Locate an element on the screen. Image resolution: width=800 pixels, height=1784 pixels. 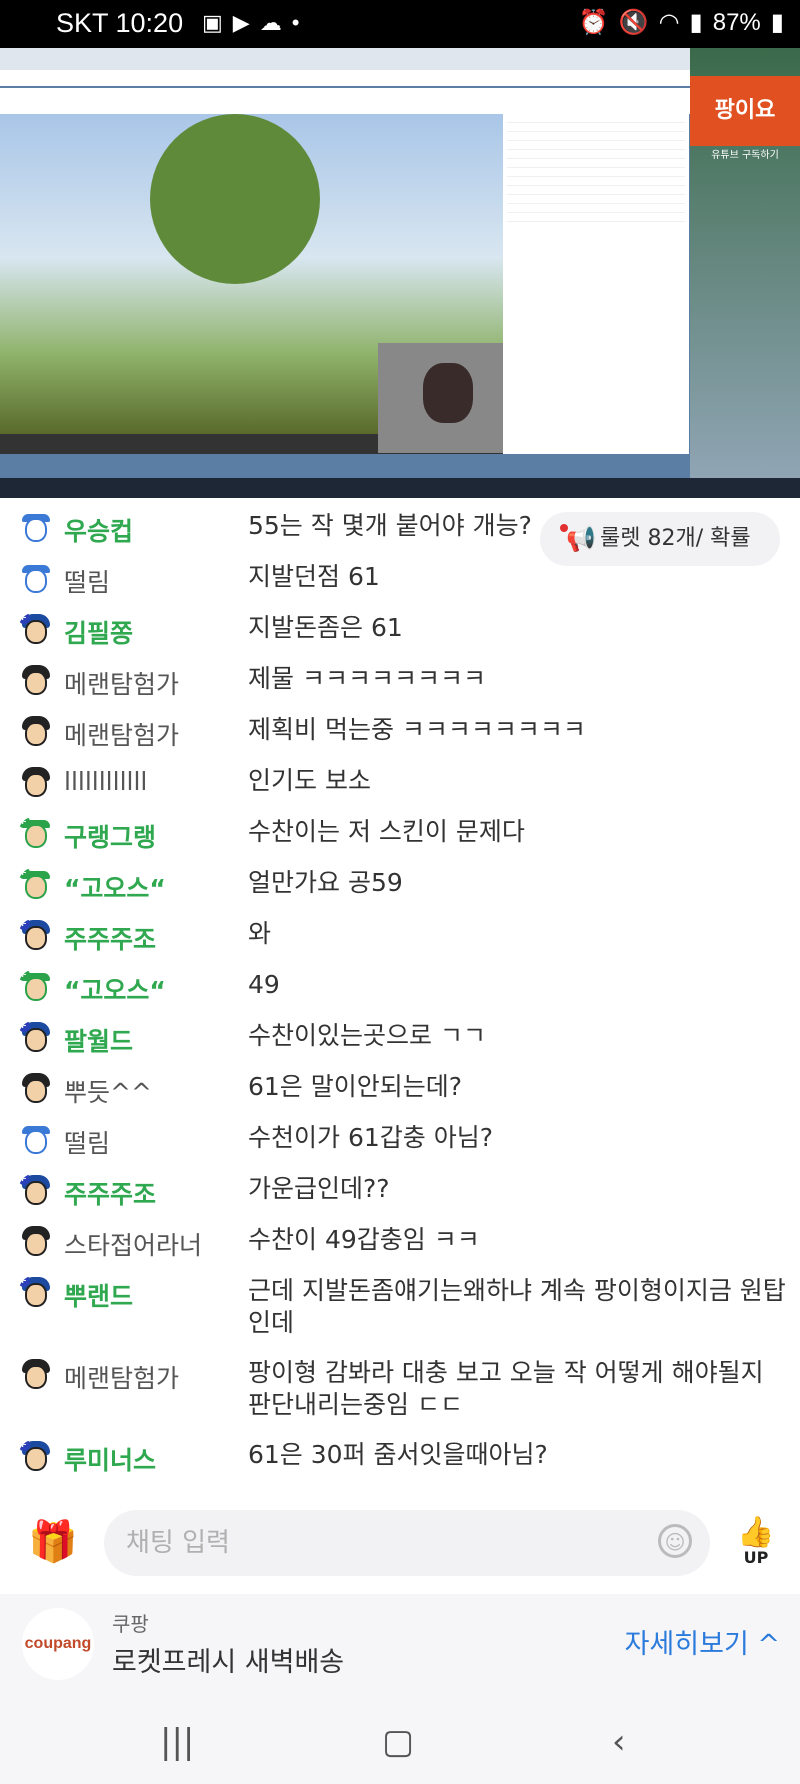
streamer-head is located at coordinates (448, 393).